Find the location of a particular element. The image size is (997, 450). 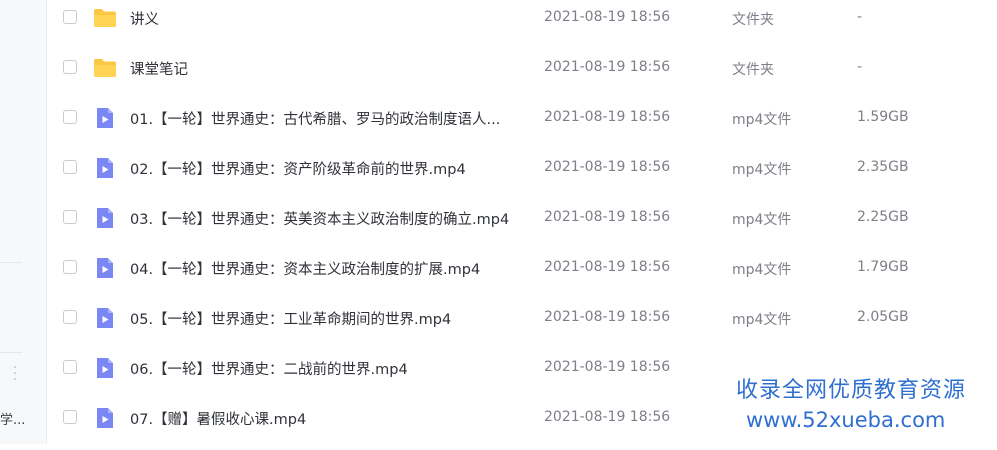

file-name: 课堂笔记 is located at coordinates (159, 68).